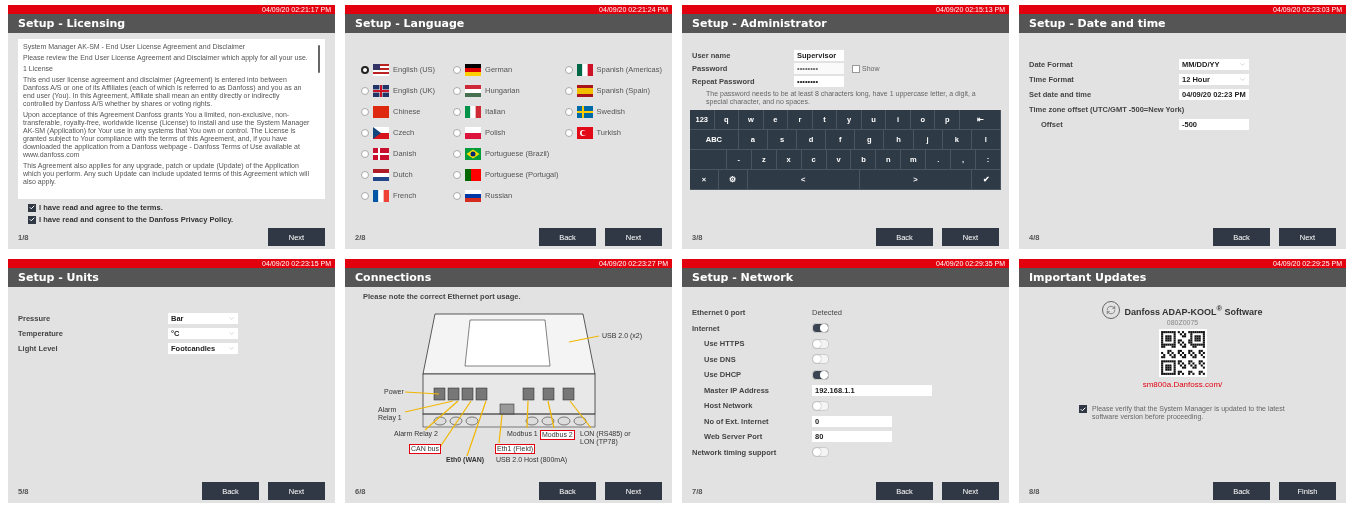 The height and width of the screenshot is (508, 1354). What do you see at coordinates (742, 277) in the screenshot?
I see `screen-title: Setup - Network` at bounding box center [742, 277].